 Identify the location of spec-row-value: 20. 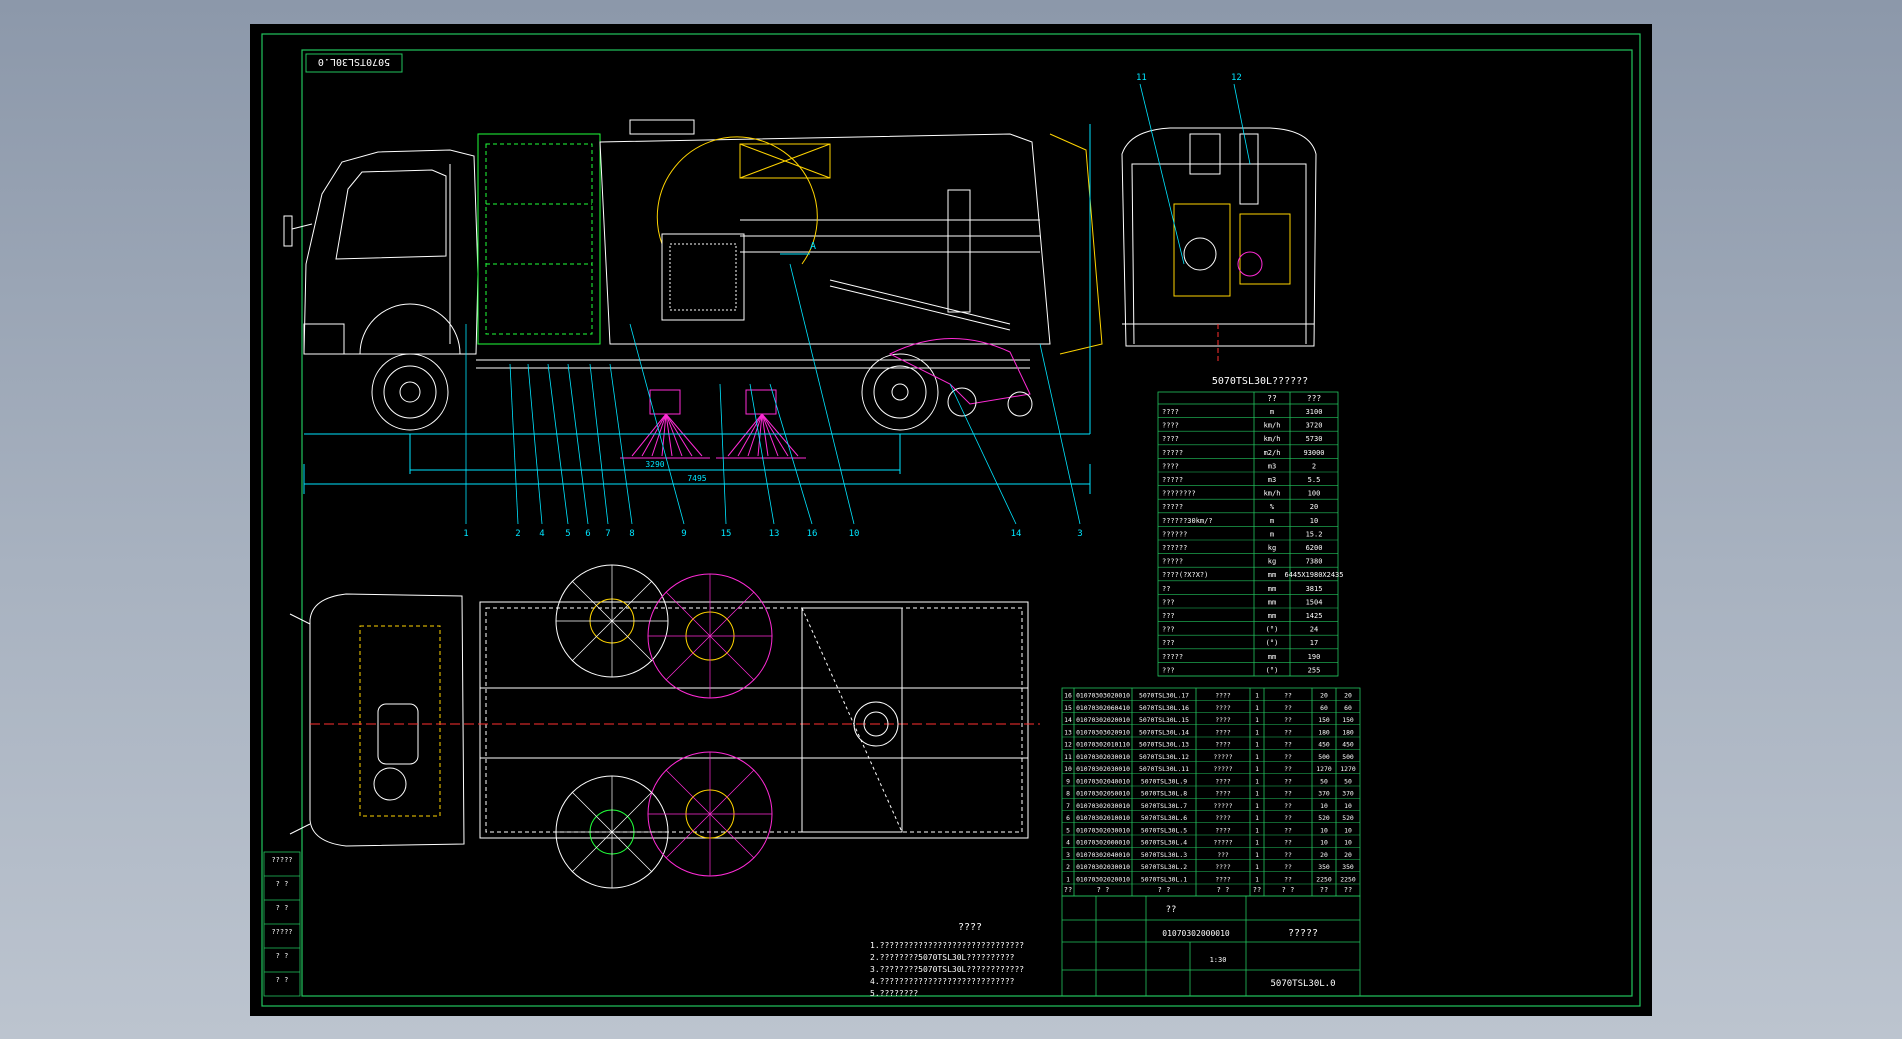
(1314, 507).